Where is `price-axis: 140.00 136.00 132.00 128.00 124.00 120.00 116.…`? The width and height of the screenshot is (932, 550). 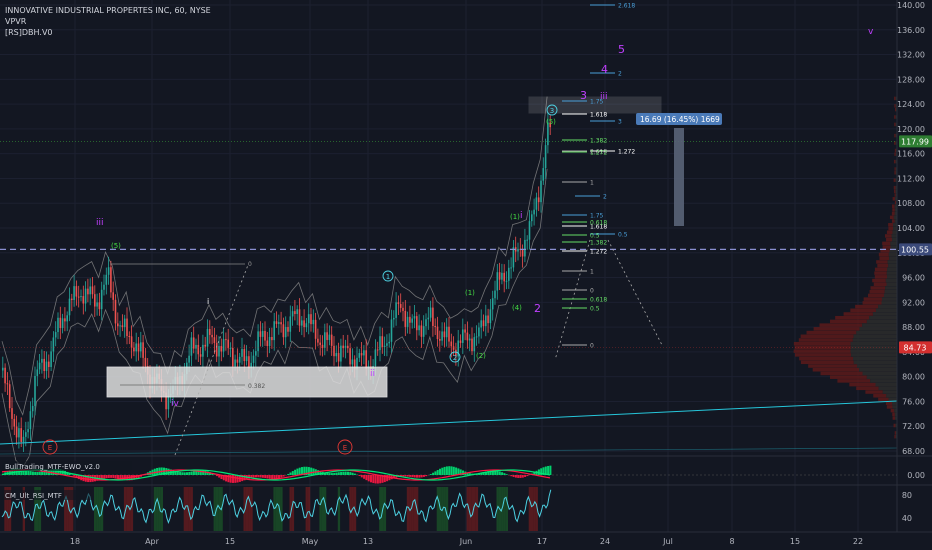
price-axis: 140.00 136.00 132.00 128.00 124.00 120.00 116.… is located at coordinates (914, 266).